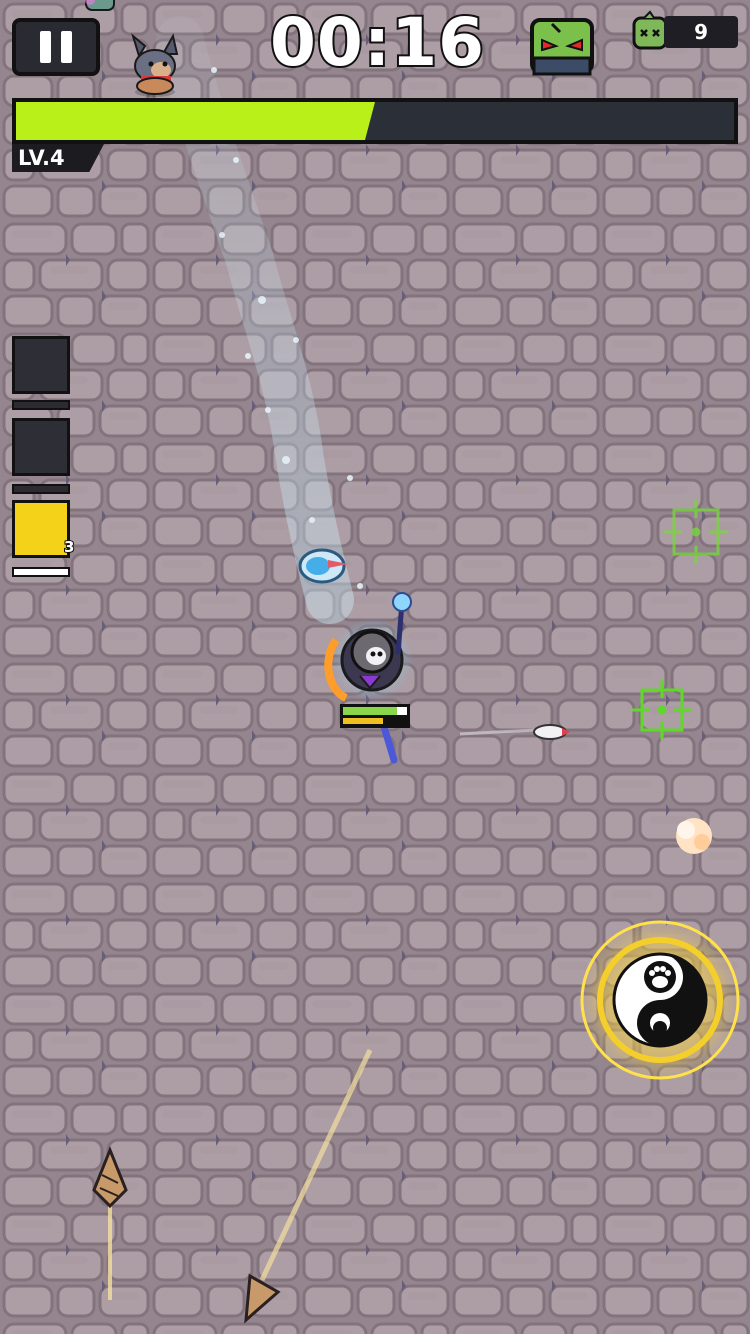  What do you see at coordinates (45, 47) in the screenshot?
I see `pause-bar-left` at bounding box center [45, 47].